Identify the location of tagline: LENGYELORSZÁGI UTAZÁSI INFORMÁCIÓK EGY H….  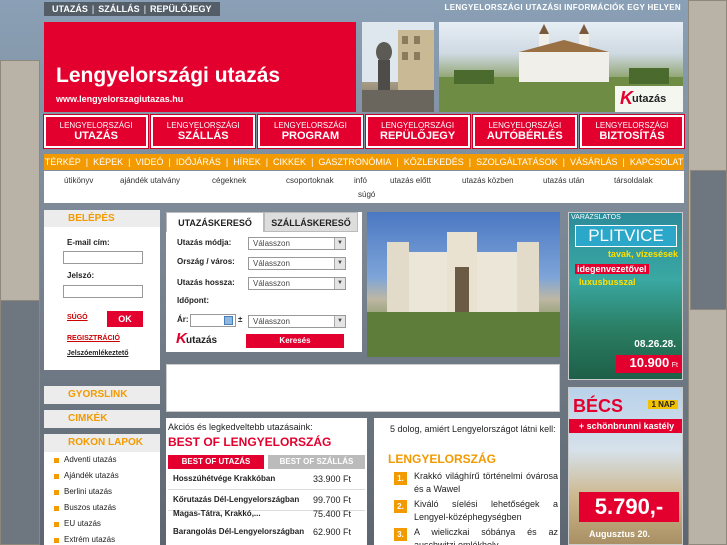
(562, 7).